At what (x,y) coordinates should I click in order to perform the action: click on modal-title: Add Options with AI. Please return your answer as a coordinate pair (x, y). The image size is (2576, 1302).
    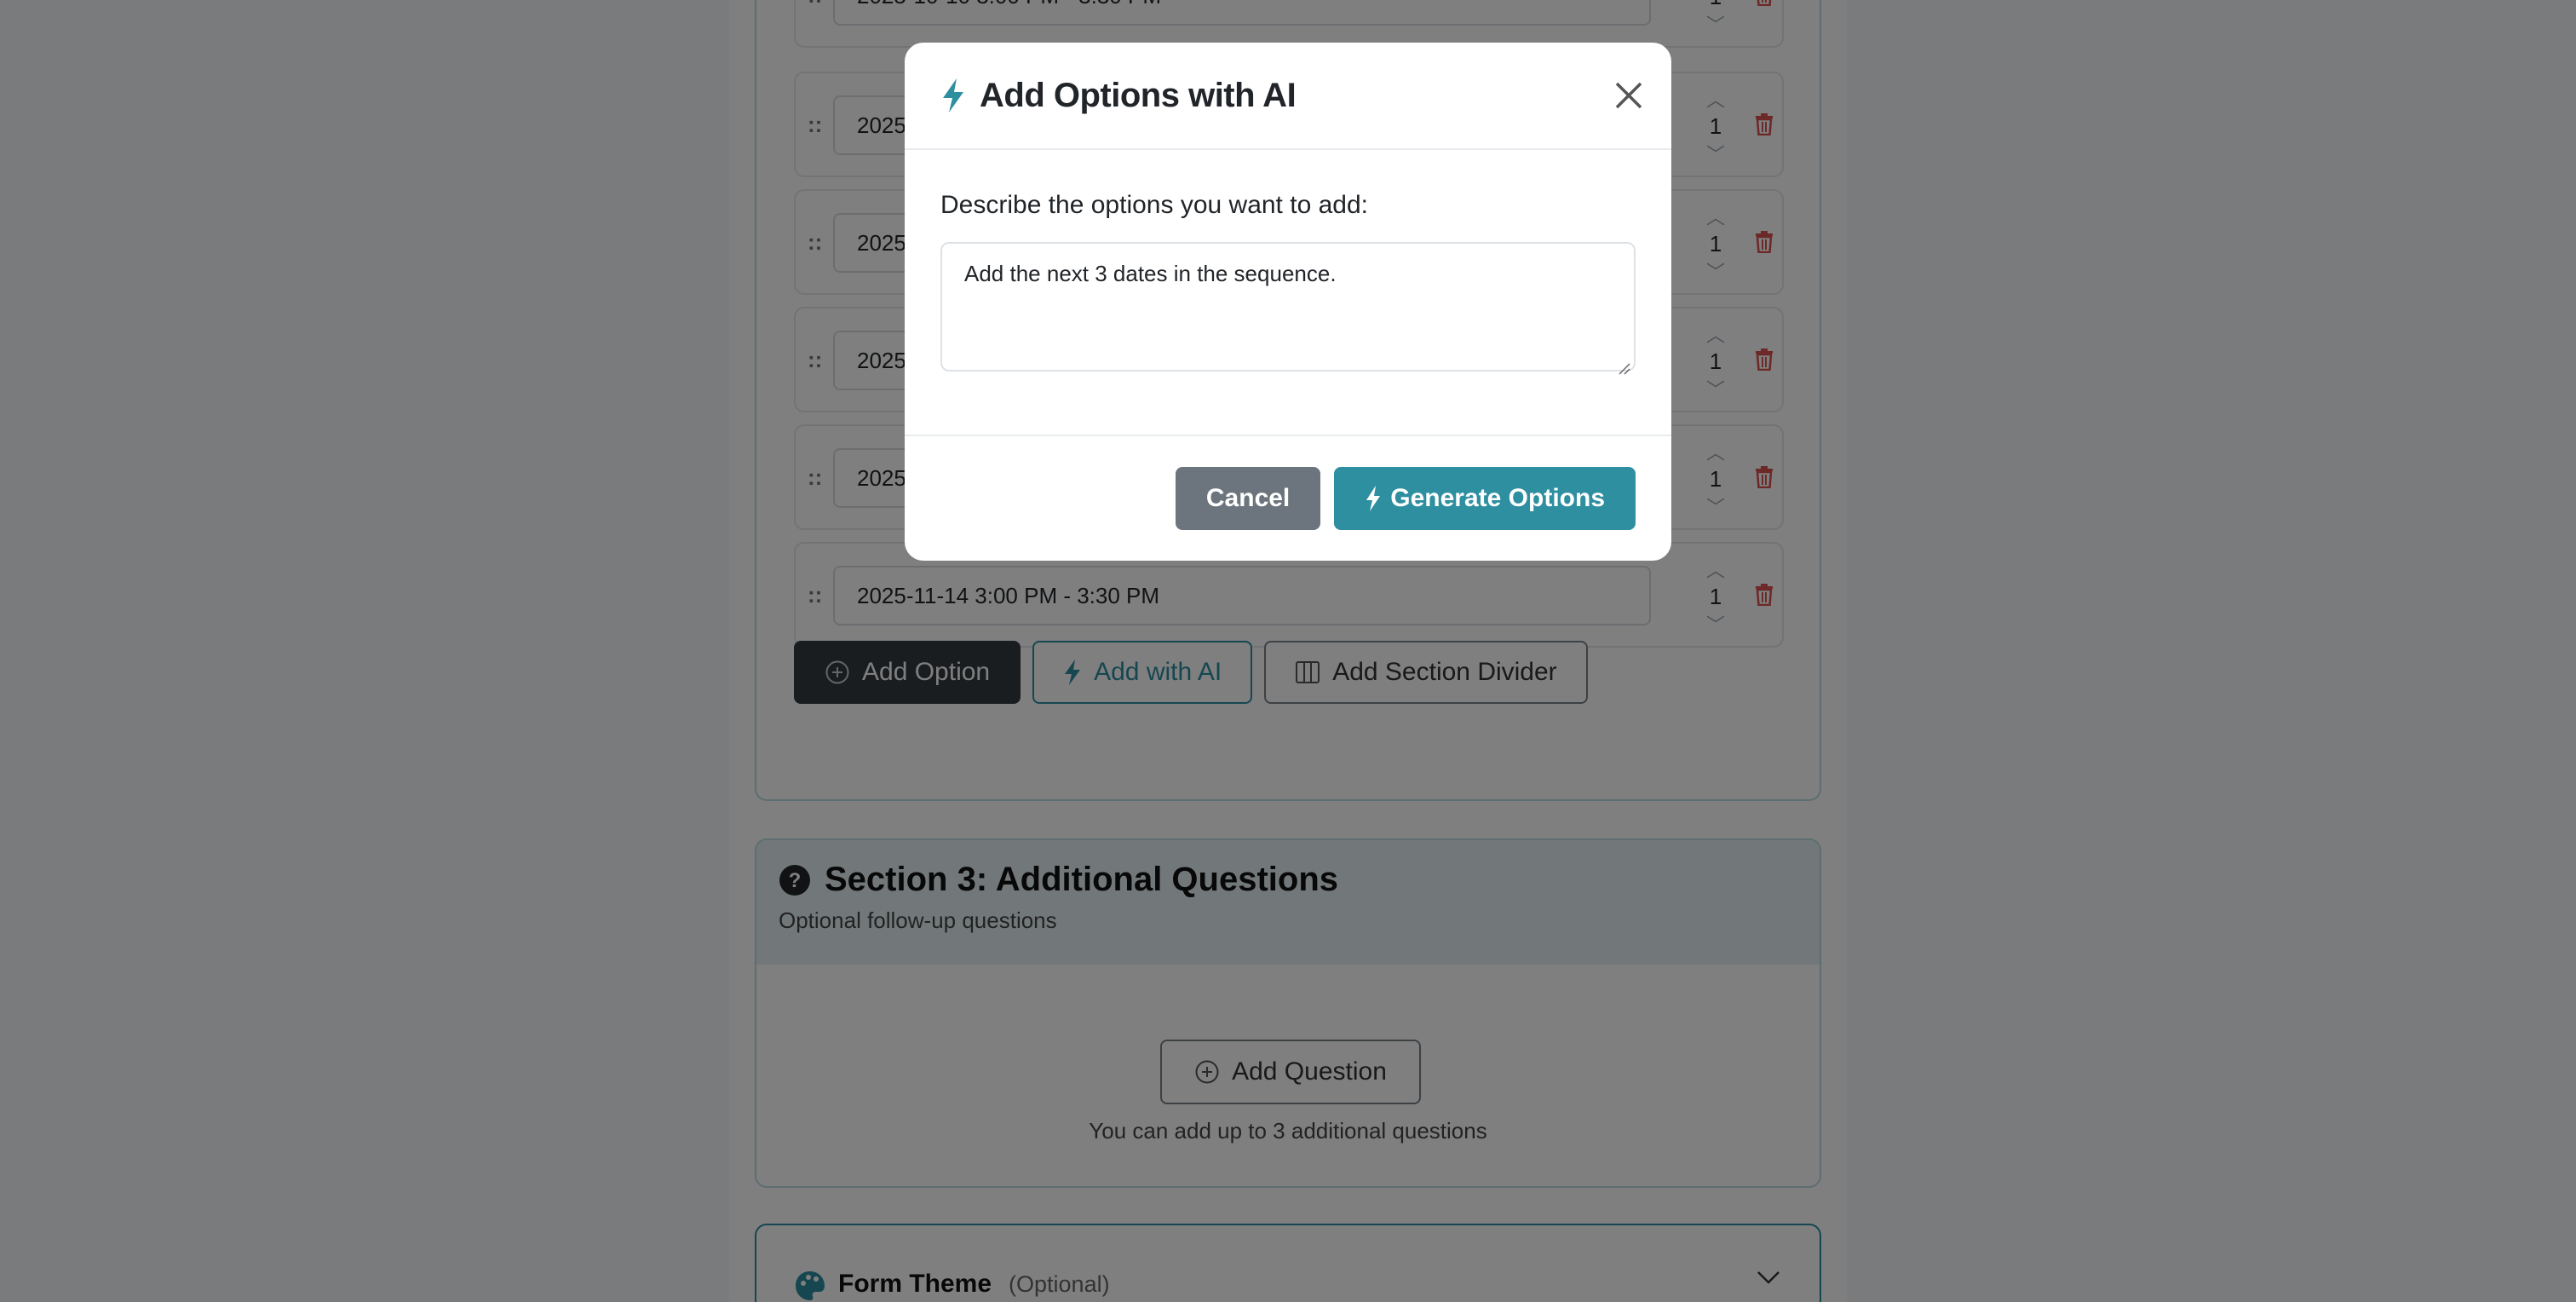
    Looking at the image, I should click on (1139, 95).